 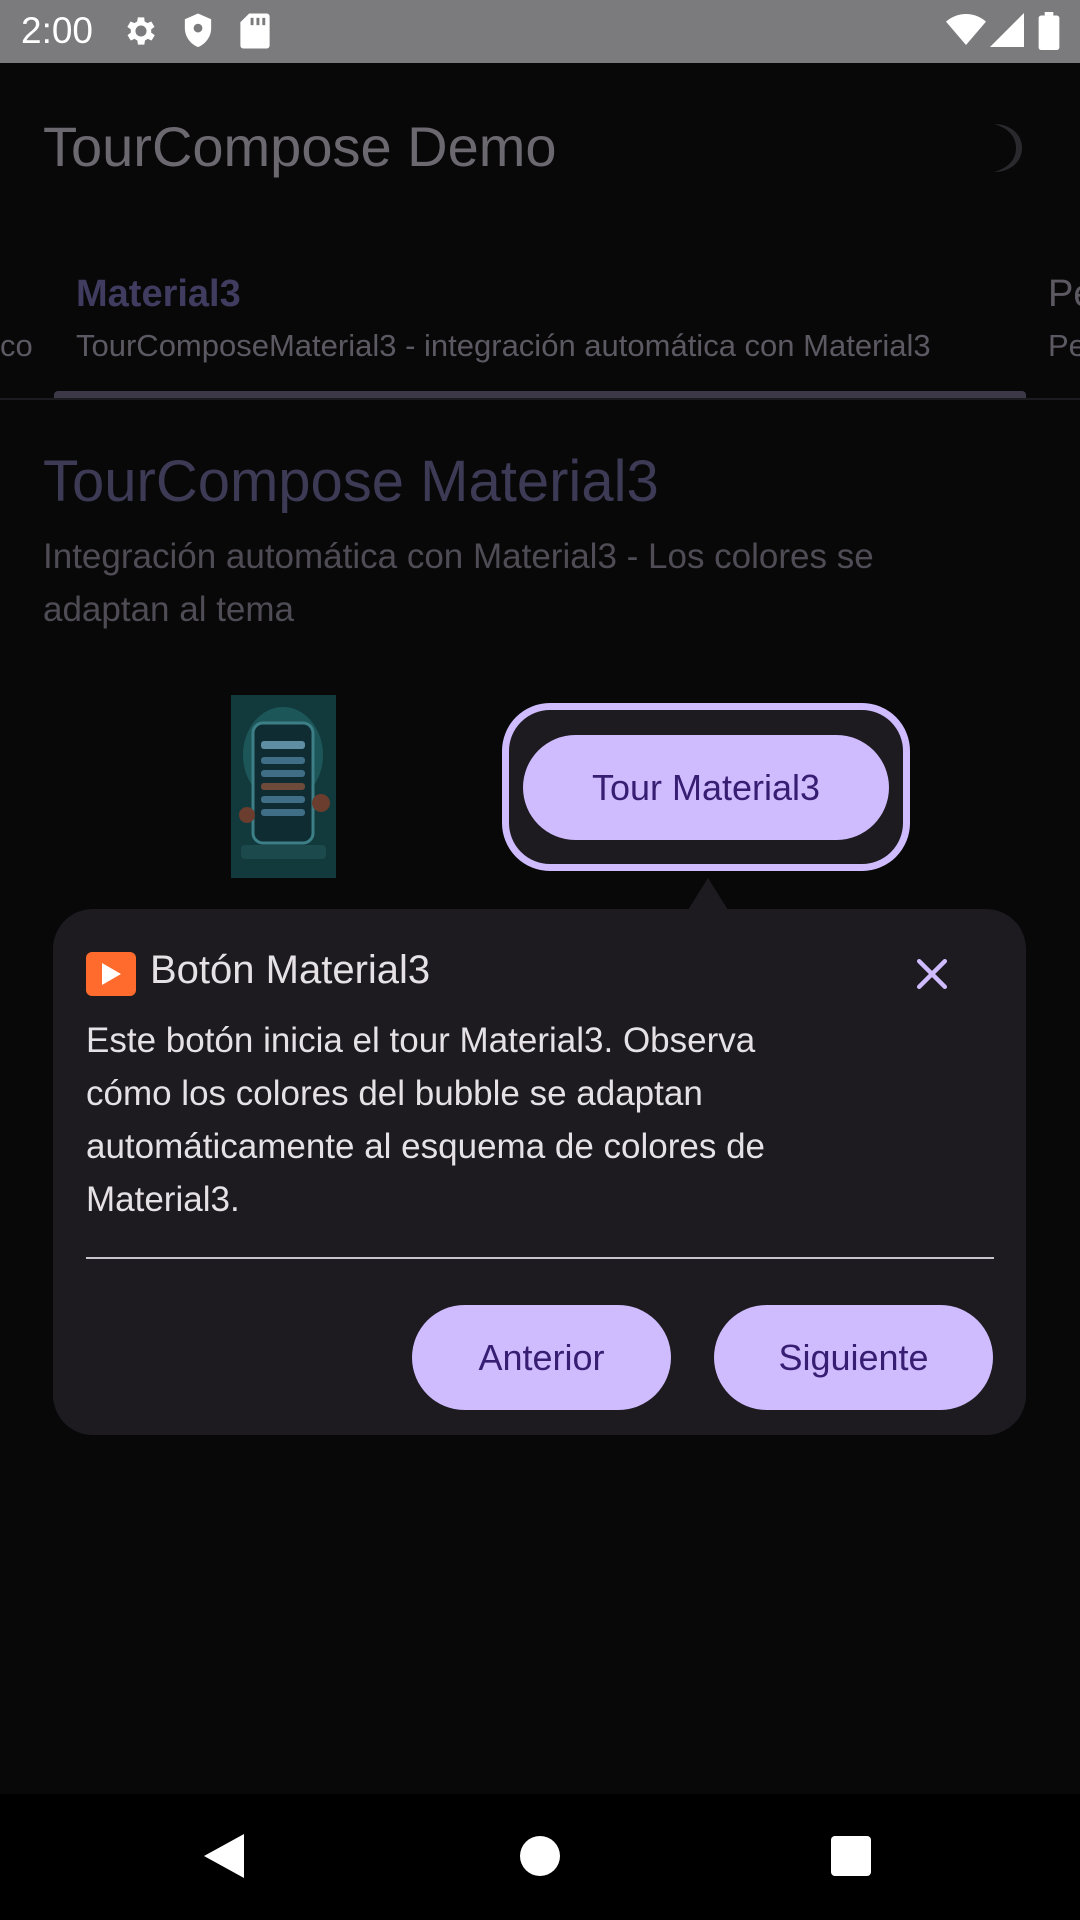 I want to click on tab-next-title: Pe, so click(x=1064, y=294).